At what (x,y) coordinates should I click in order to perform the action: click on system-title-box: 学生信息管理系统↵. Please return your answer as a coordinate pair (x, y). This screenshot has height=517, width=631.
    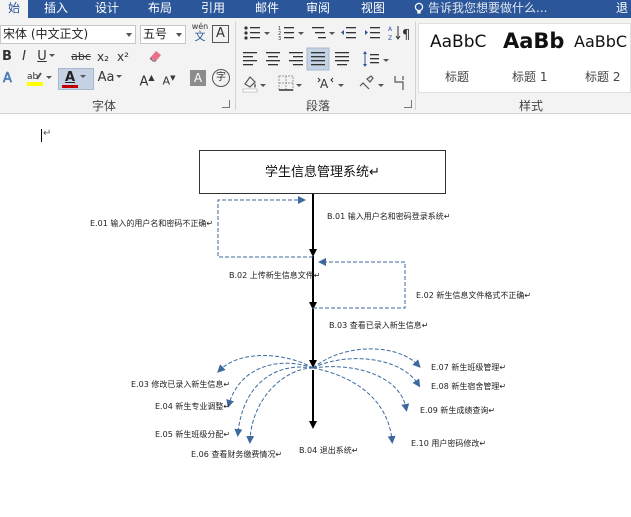
    Looking at the image, I should click on (322, 172).